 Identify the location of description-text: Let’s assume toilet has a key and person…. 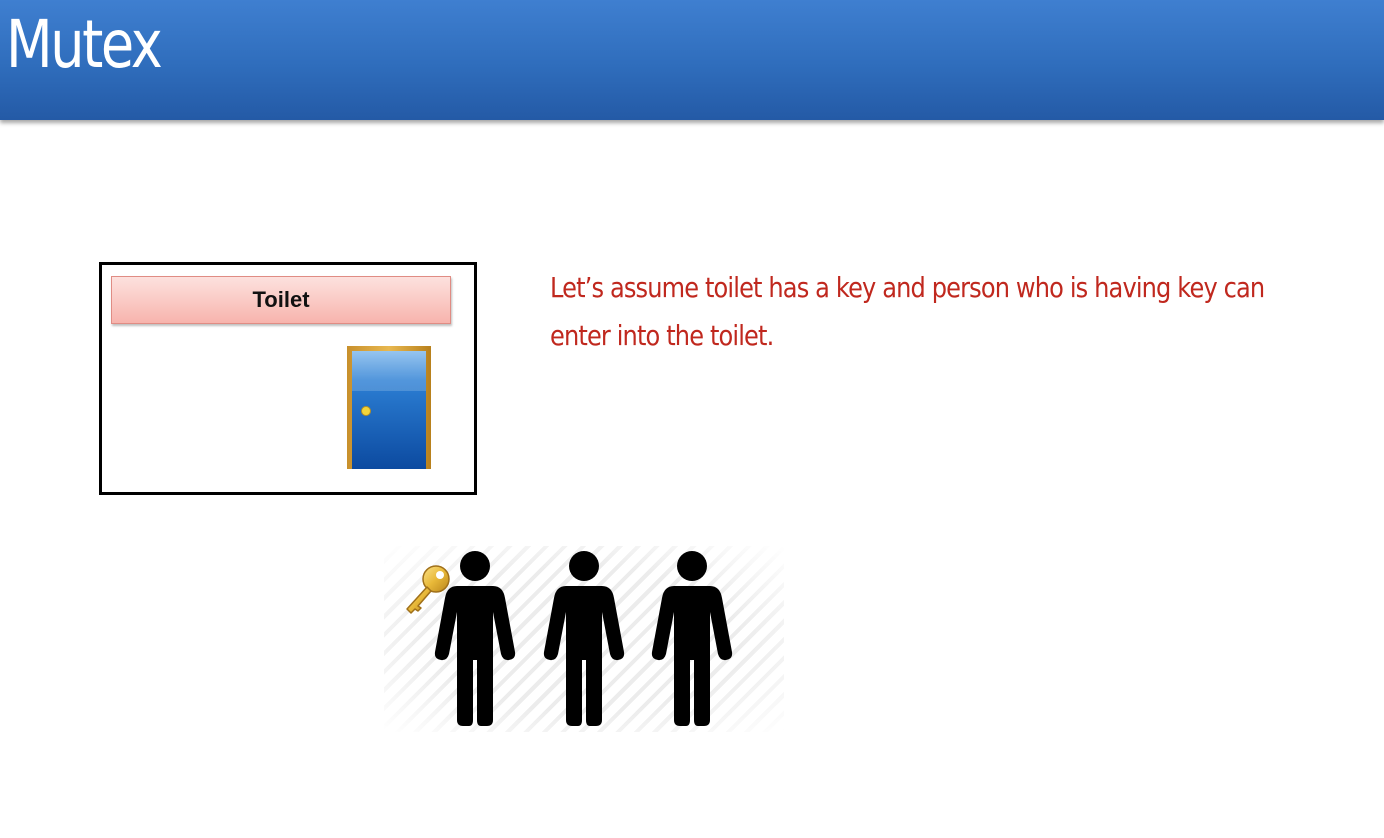
(907, 312).